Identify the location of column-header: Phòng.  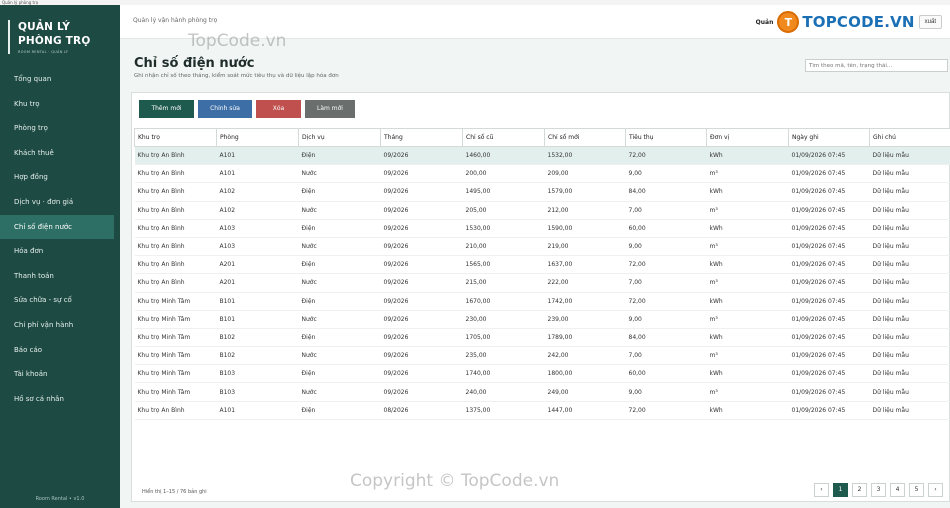
(257, 137).